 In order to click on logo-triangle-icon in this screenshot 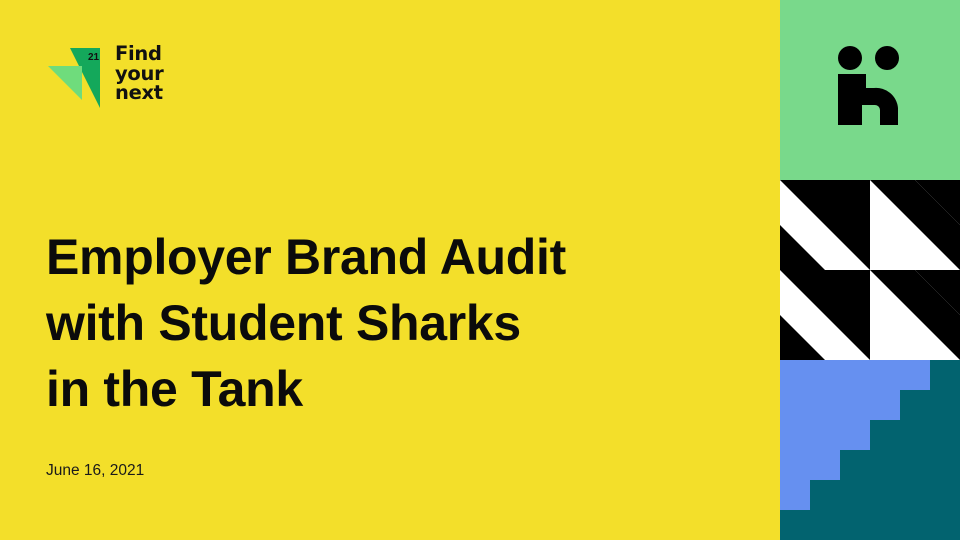, I will do `click(74, 78)`.